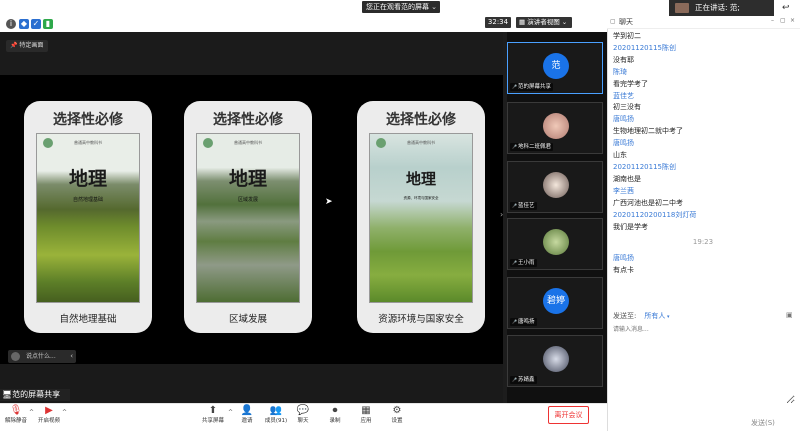 The width and height of the screenshot is (800, 431). What do you see at coordinates (706, 73) in the screenshot?
I see `chat-sender: 陈琦` at bounding box center [706, 73].